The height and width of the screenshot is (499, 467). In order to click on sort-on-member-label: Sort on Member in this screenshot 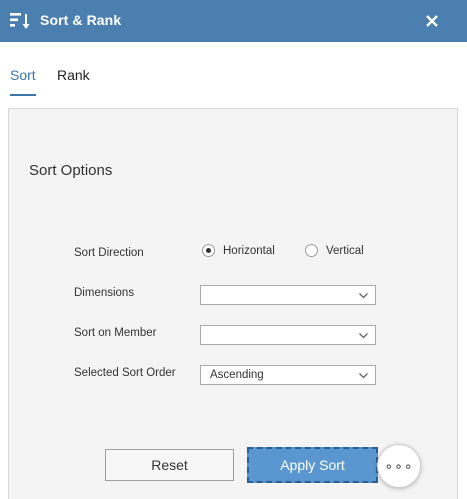, I will do `click(115, 333)`.